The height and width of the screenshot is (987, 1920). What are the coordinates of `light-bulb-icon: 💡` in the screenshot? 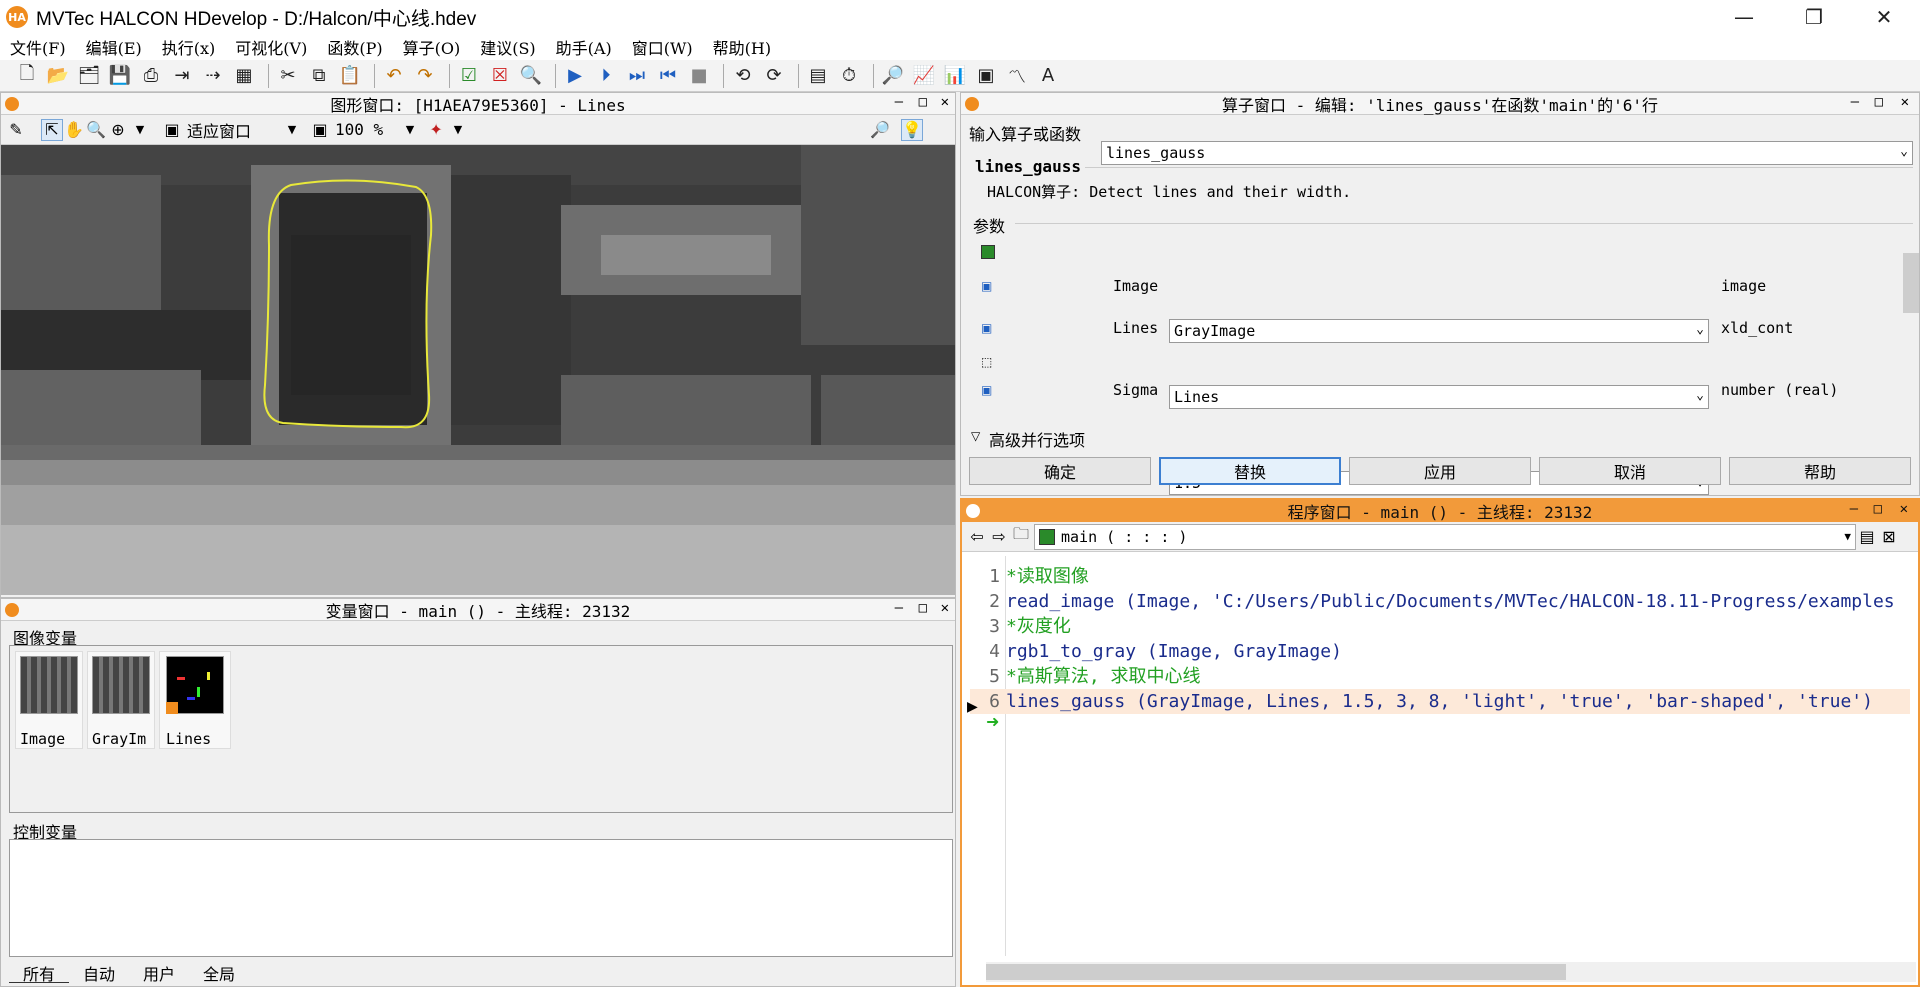 It's located at (912, 129).